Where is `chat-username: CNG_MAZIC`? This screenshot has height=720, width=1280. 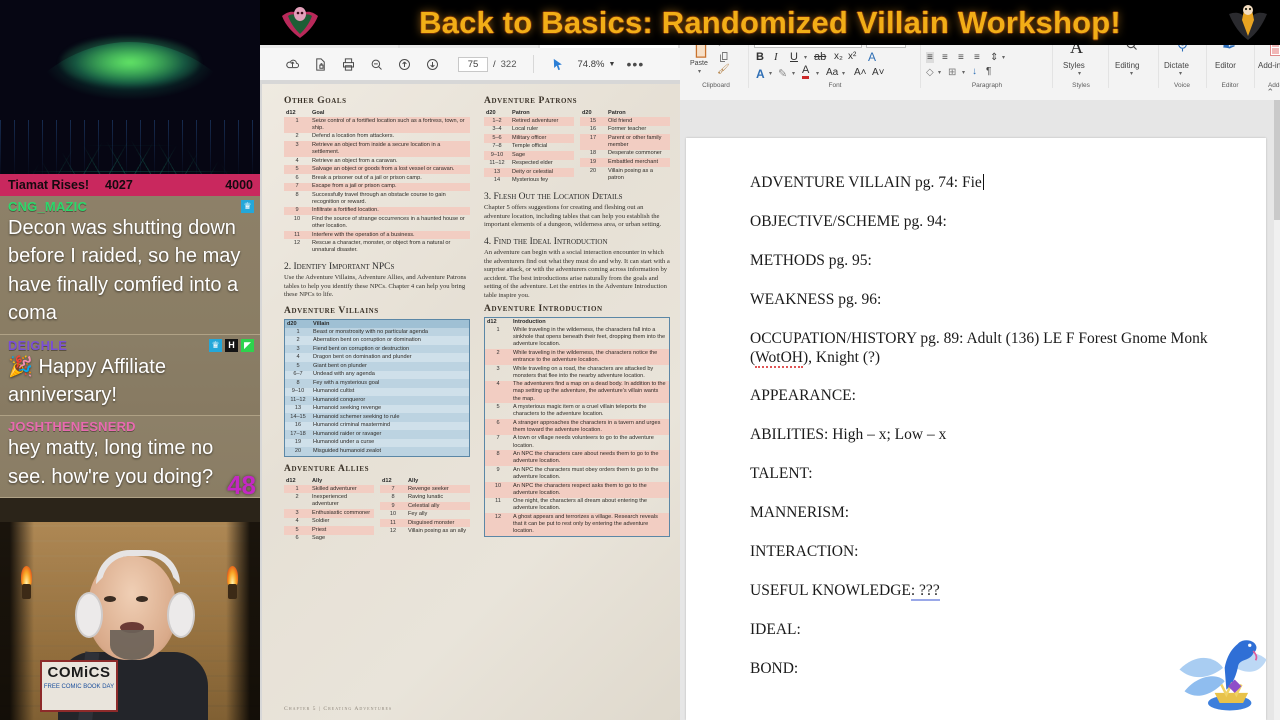
chat-username: CNG_MAZIC is located at coordinates (130, 206).